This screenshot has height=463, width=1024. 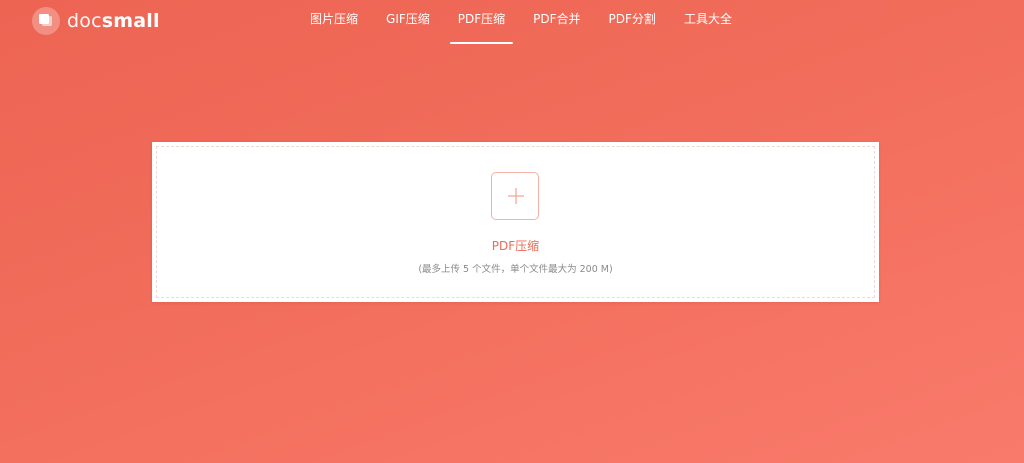 What do you see at coordinates (46, 21) in the screenshot?
I see `chat-bubble-icon` at bounding box center [46, 21].